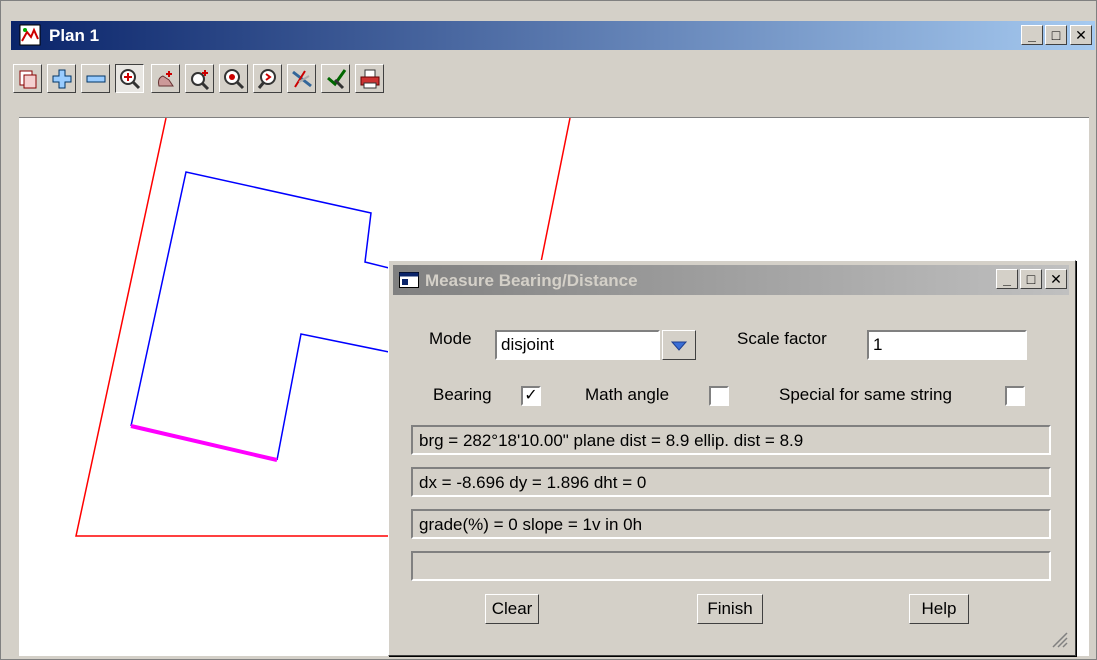 This screenshot has height=660, width=1097. Describe the element at coordinates (731, 482) in the screenshot. I see `delta-readout: dx = -8.696 dy = 1.896 dht = 0` at that location.